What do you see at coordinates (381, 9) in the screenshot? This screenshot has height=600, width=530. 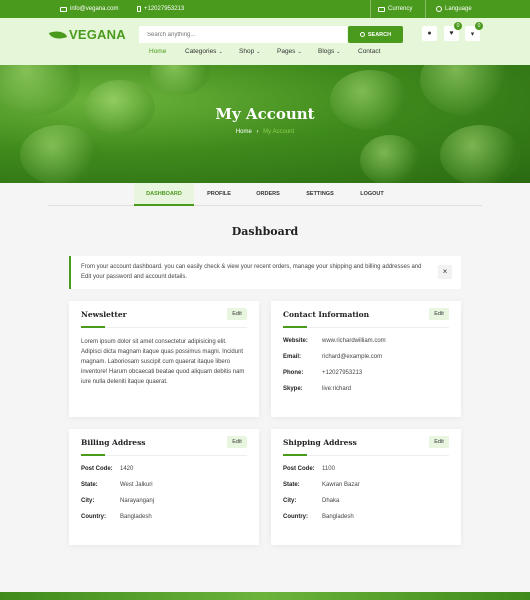 I see `currency-icon` at bounding box center [381, 9].